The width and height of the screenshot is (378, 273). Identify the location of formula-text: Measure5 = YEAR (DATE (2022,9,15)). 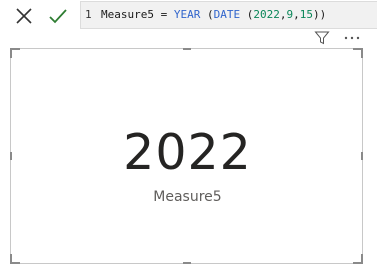
(213, 14).